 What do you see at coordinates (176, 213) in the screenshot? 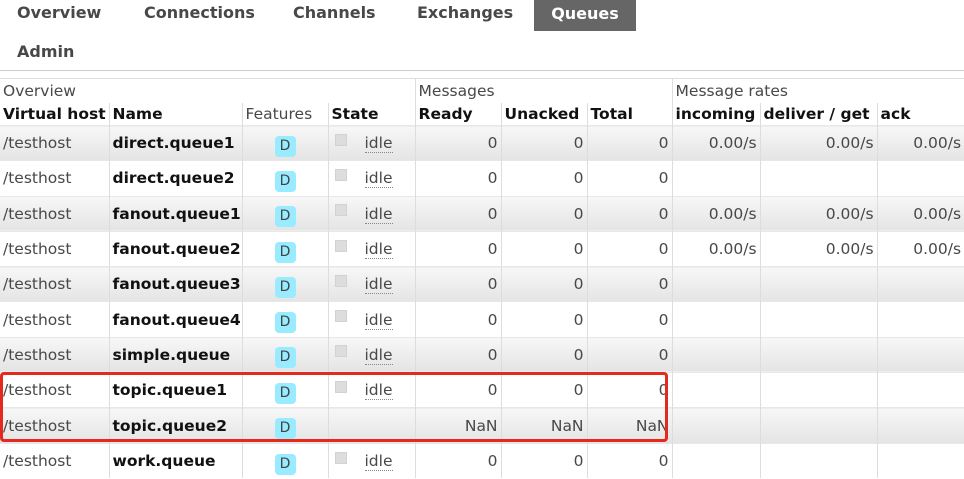
I see `queue-name-link: fanout.queue1` at bounding box center [176, 213].